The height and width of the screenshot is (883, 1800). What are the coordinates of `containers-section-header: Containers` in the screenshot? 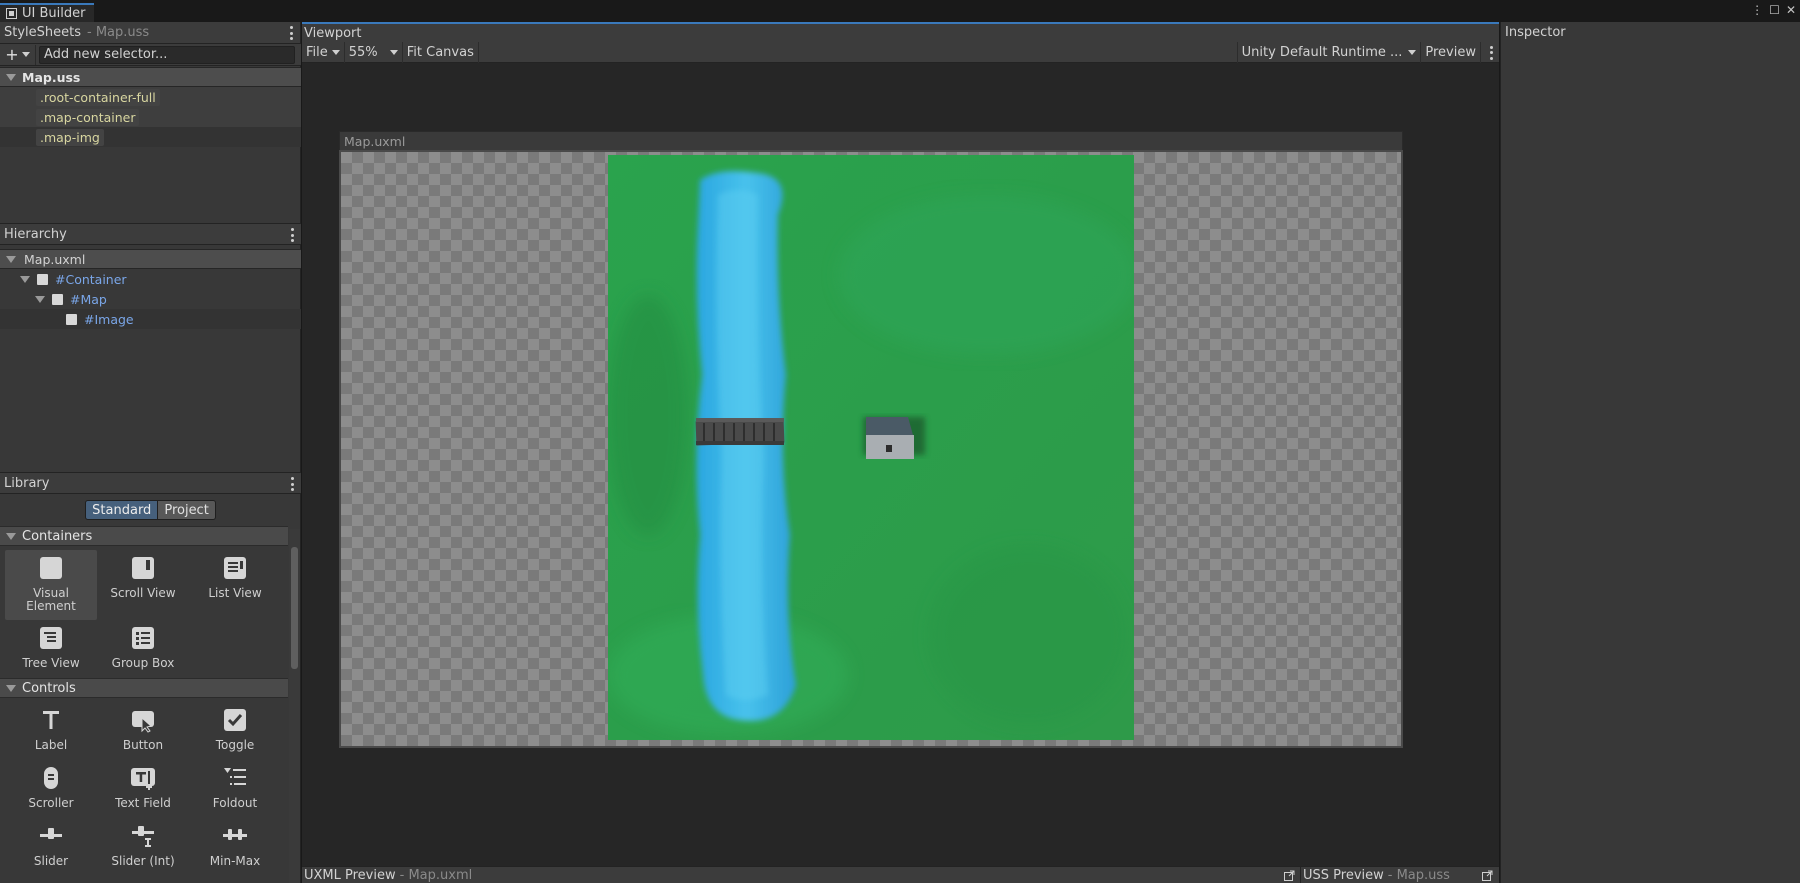 It's located at (144, 536).